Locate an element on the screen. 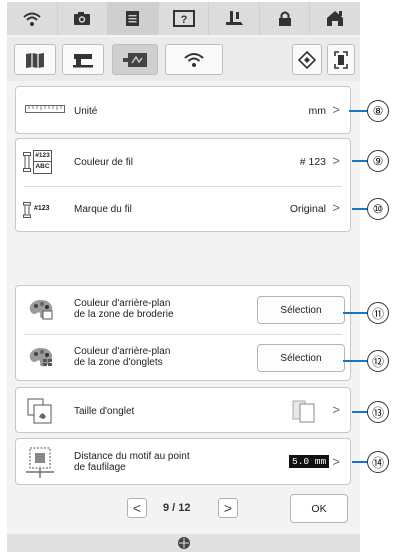 The image size is (402, 552). screen-bracket-icon is located at coordinates (341, 59).